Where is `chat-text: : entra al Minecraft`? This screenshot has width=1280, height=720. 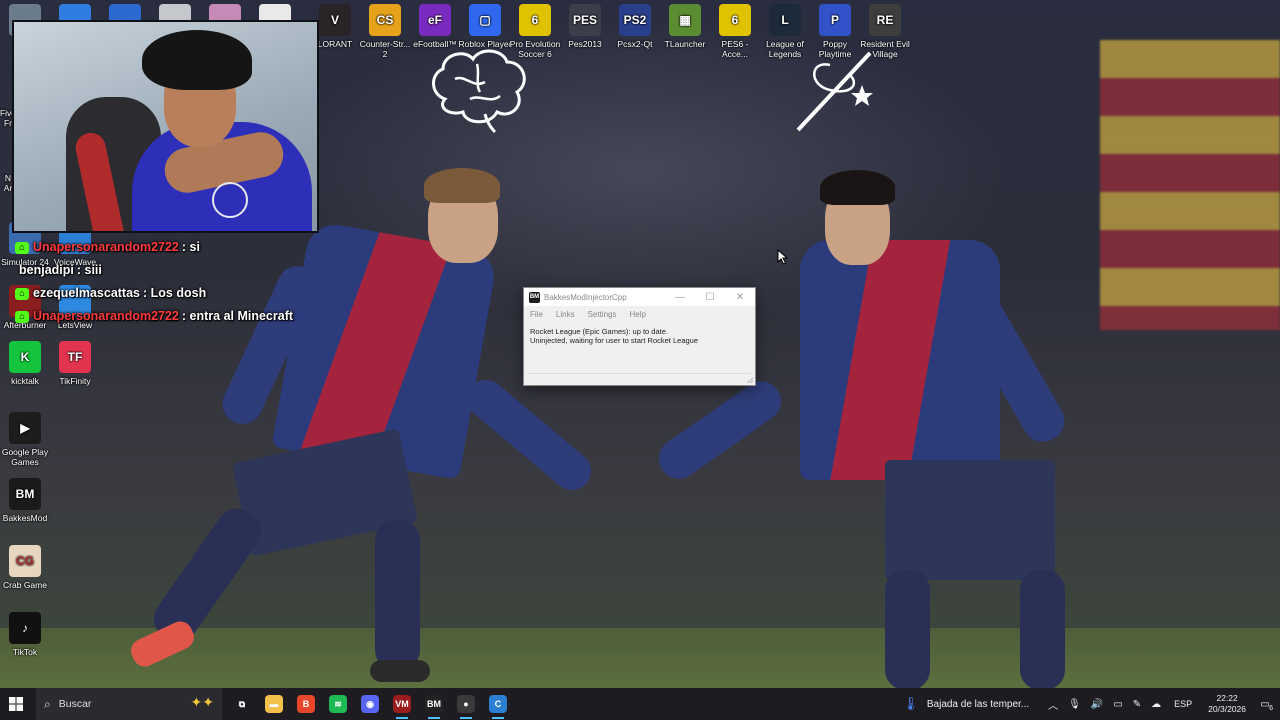 chat-text: : entra al Minecraft is located at coordinates (237, 316).